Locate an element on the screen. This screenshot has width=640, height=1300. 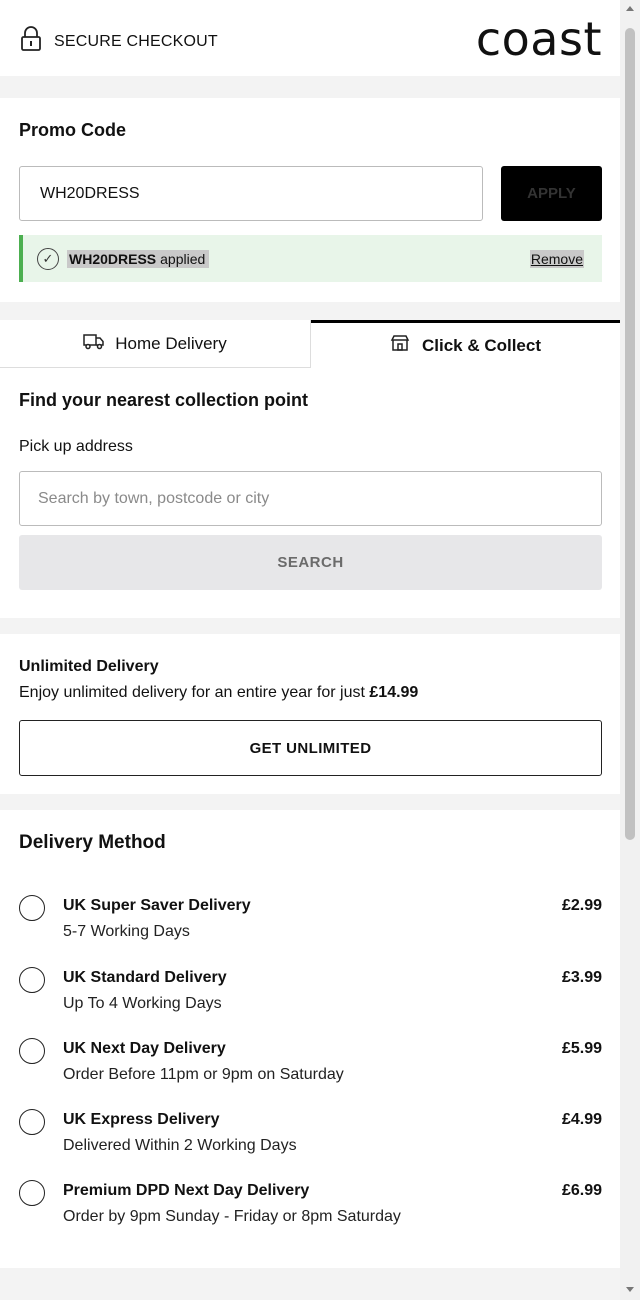
option-subtext: Order Before 11pm or 9pm on Saturday is located at coordinates (203, 1074).